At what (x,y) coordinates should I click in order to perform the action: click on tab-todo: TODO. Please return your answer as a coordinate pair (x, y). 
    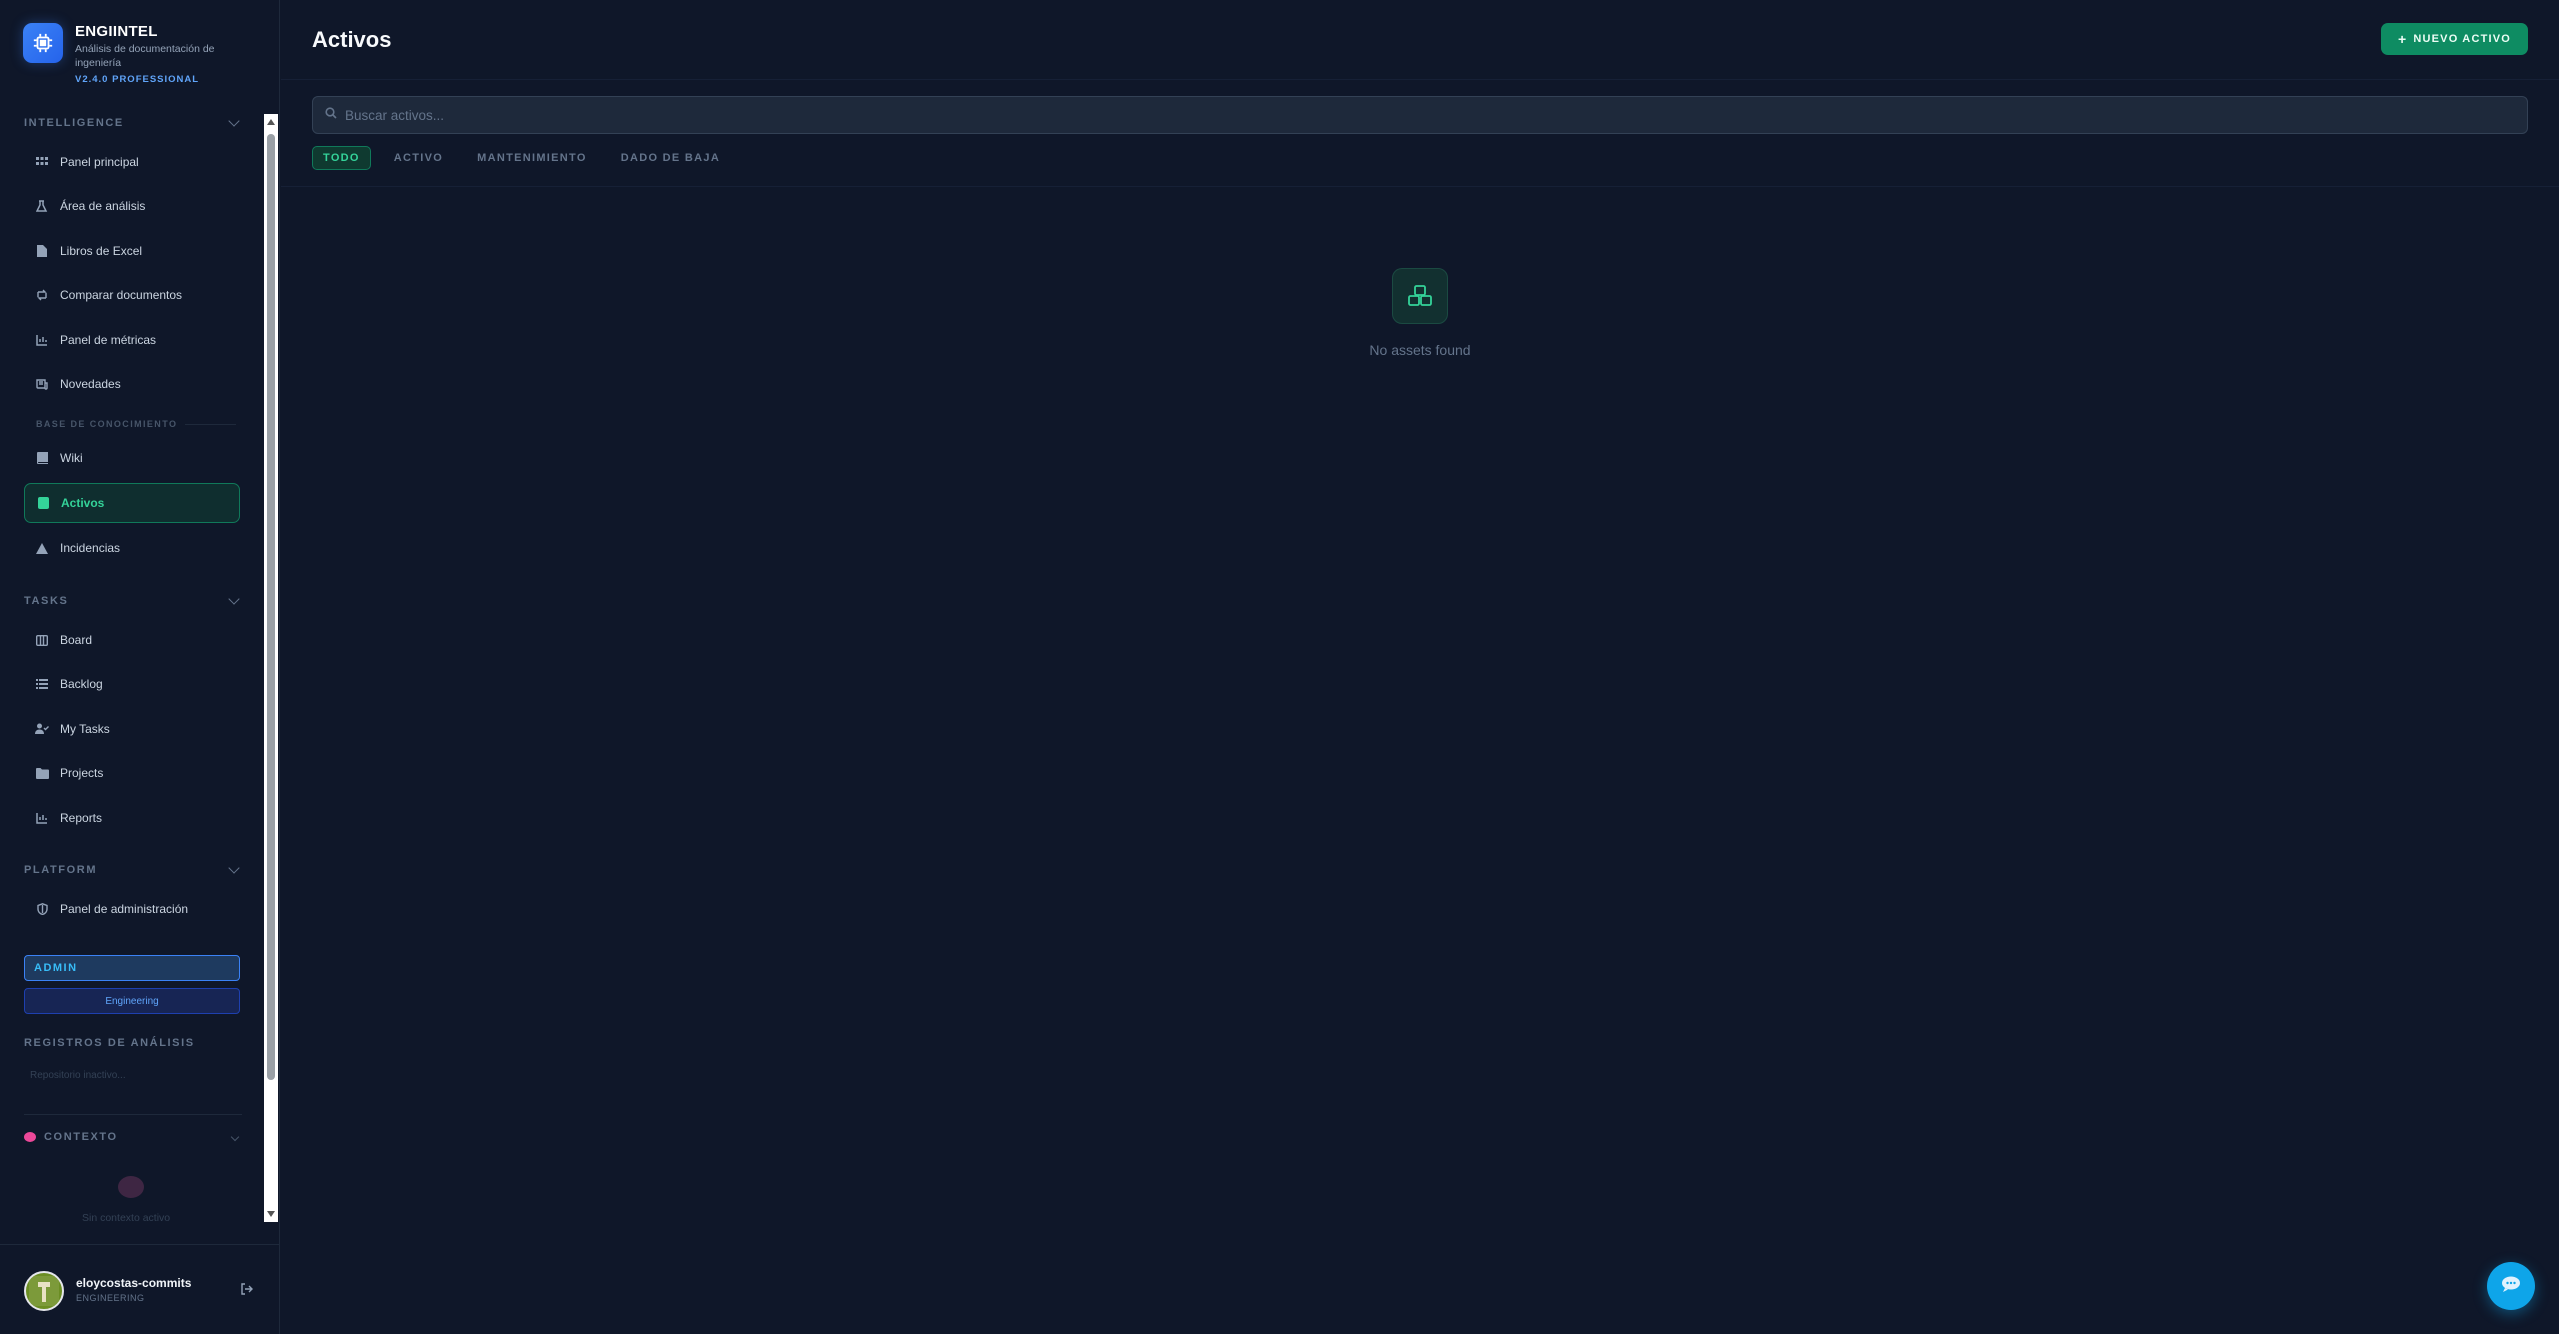
    Looking at the image, I should click on (341, 158).